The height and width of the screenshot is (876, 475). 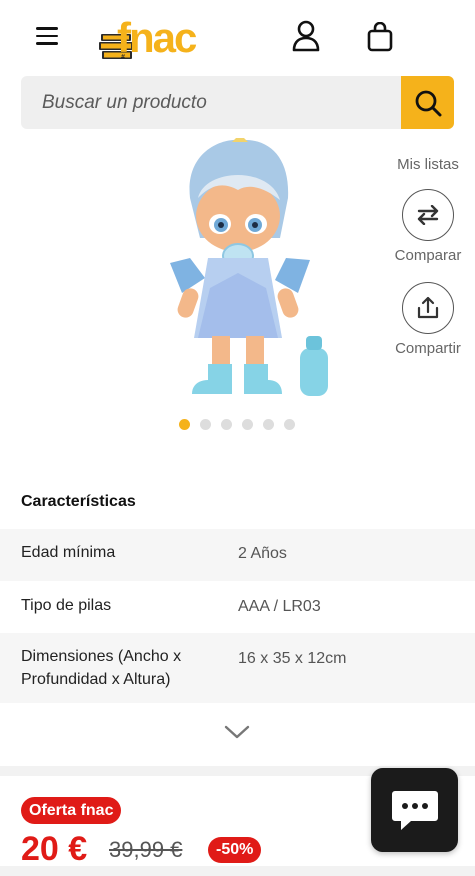 I want to click on spec-row: Tipo de pilas AAA / LR03, so click(x=237, y=607).